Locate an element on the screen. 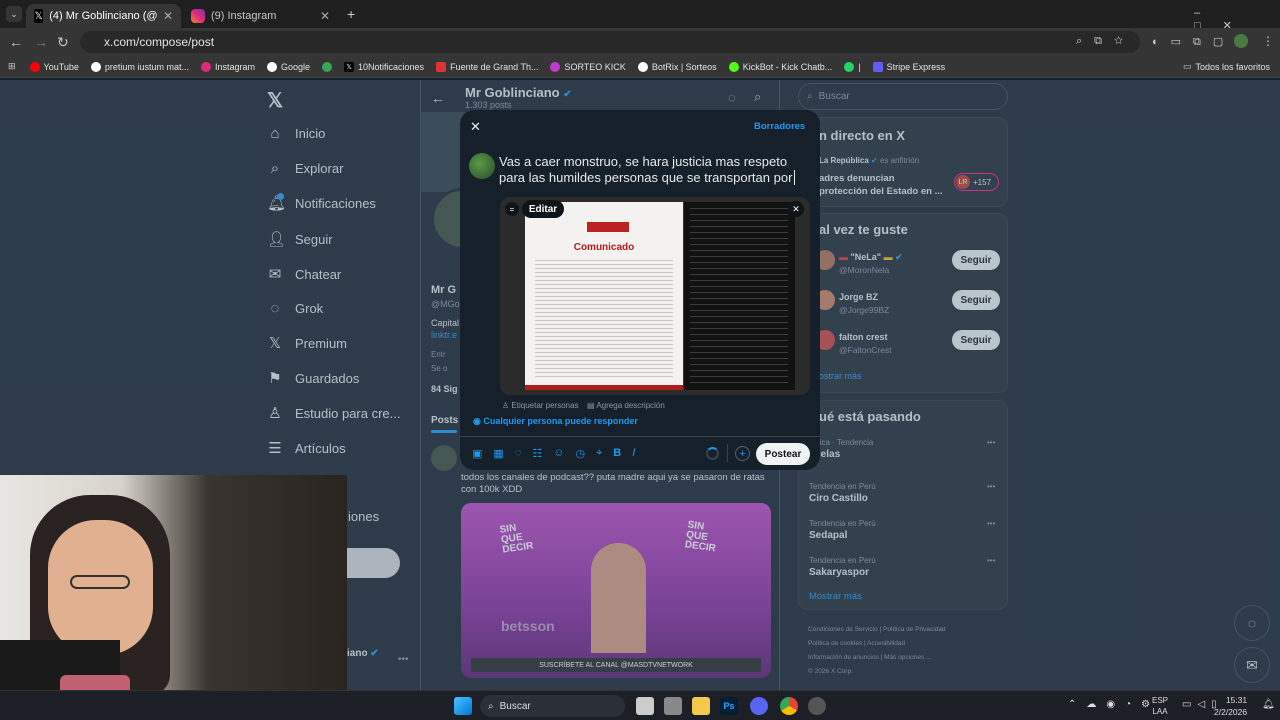 The width and height of the screenshot is (1280, 720). screenshot-text is located at coordinates (739, 296).